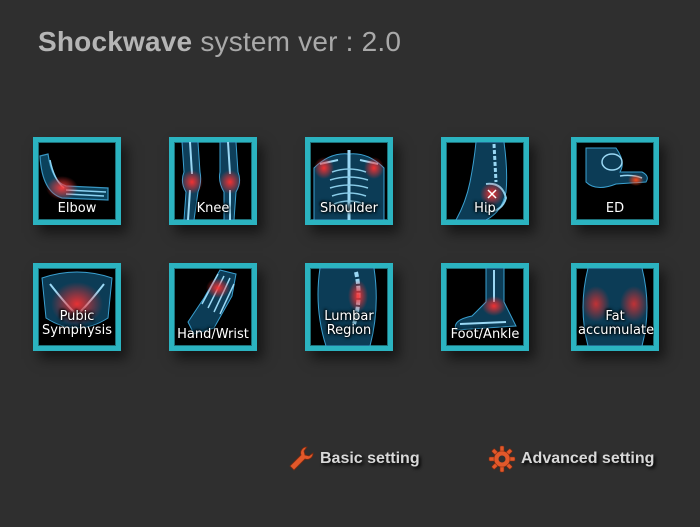  I want to click on page-title: Shockwave system ver : 2.0, so click(219, 42).